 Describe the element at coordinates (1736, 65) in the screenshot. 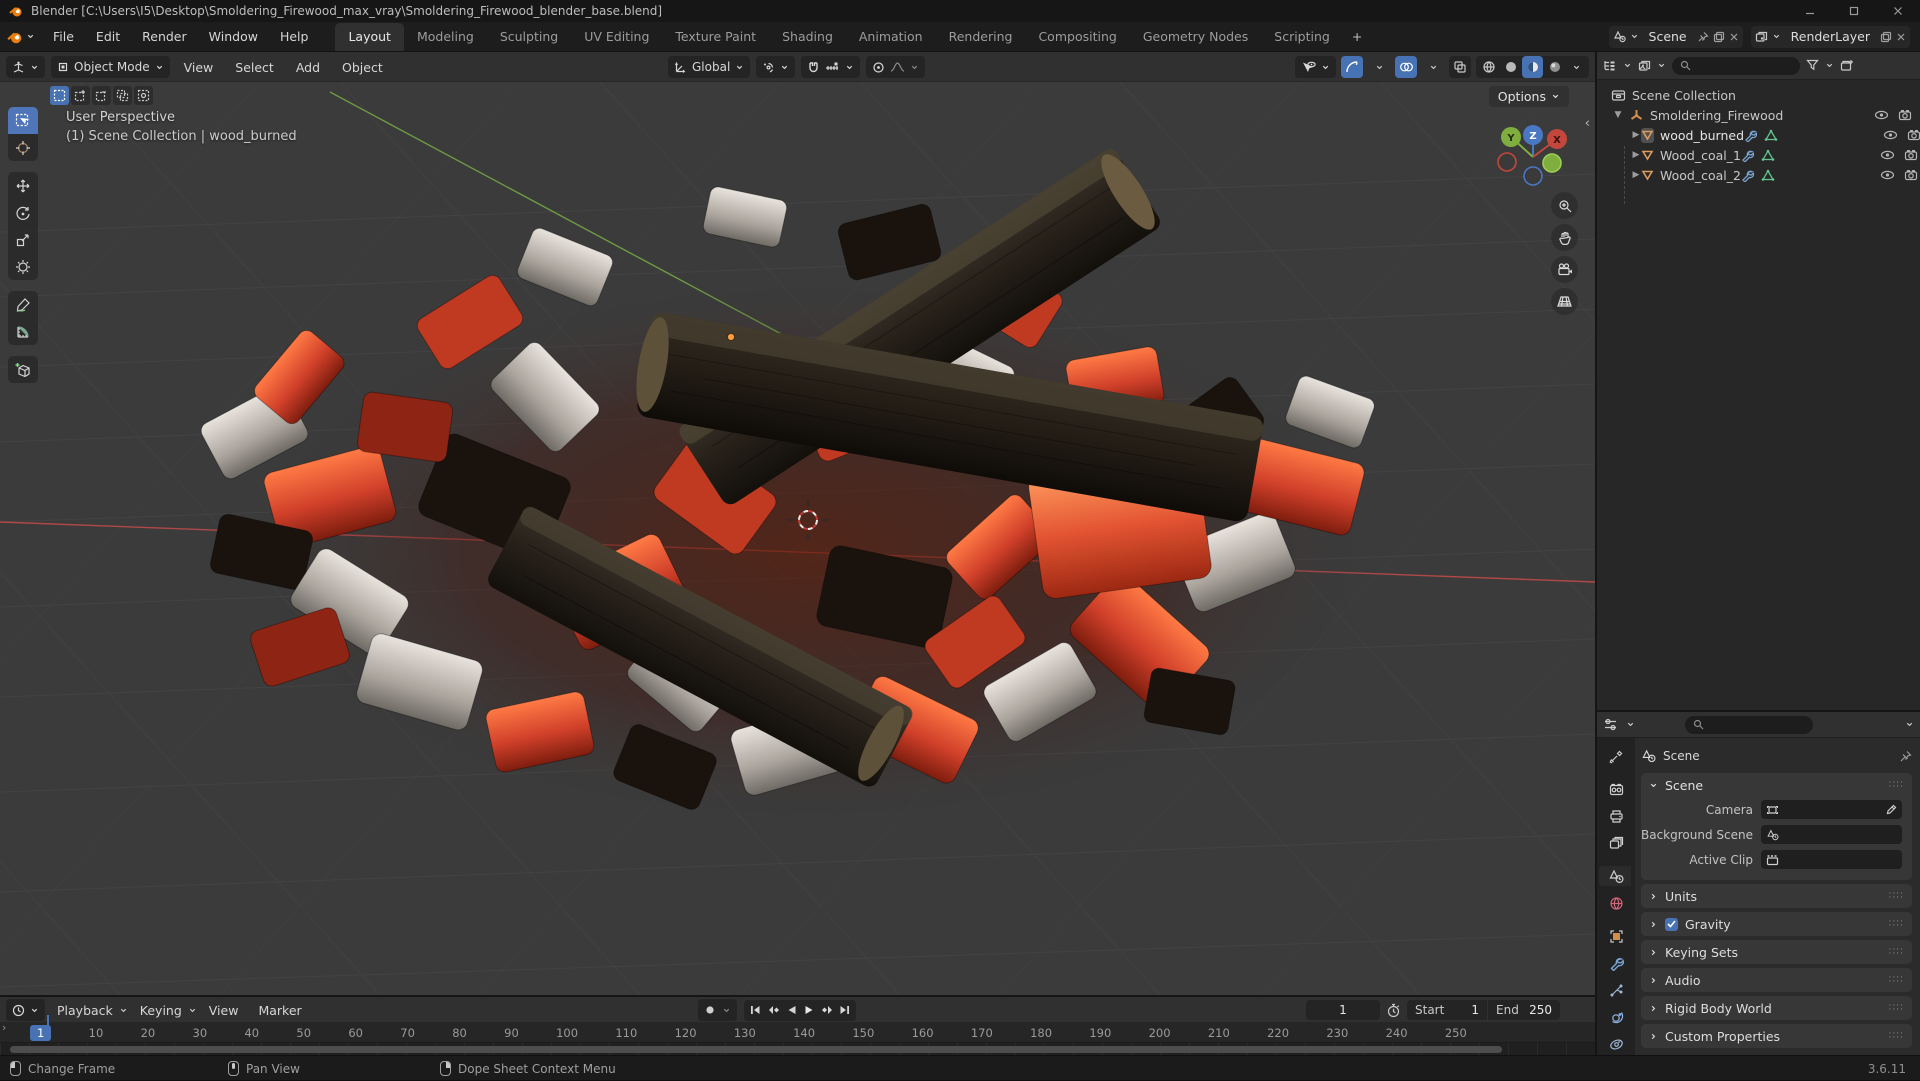

I see `outliner-search` at that location.